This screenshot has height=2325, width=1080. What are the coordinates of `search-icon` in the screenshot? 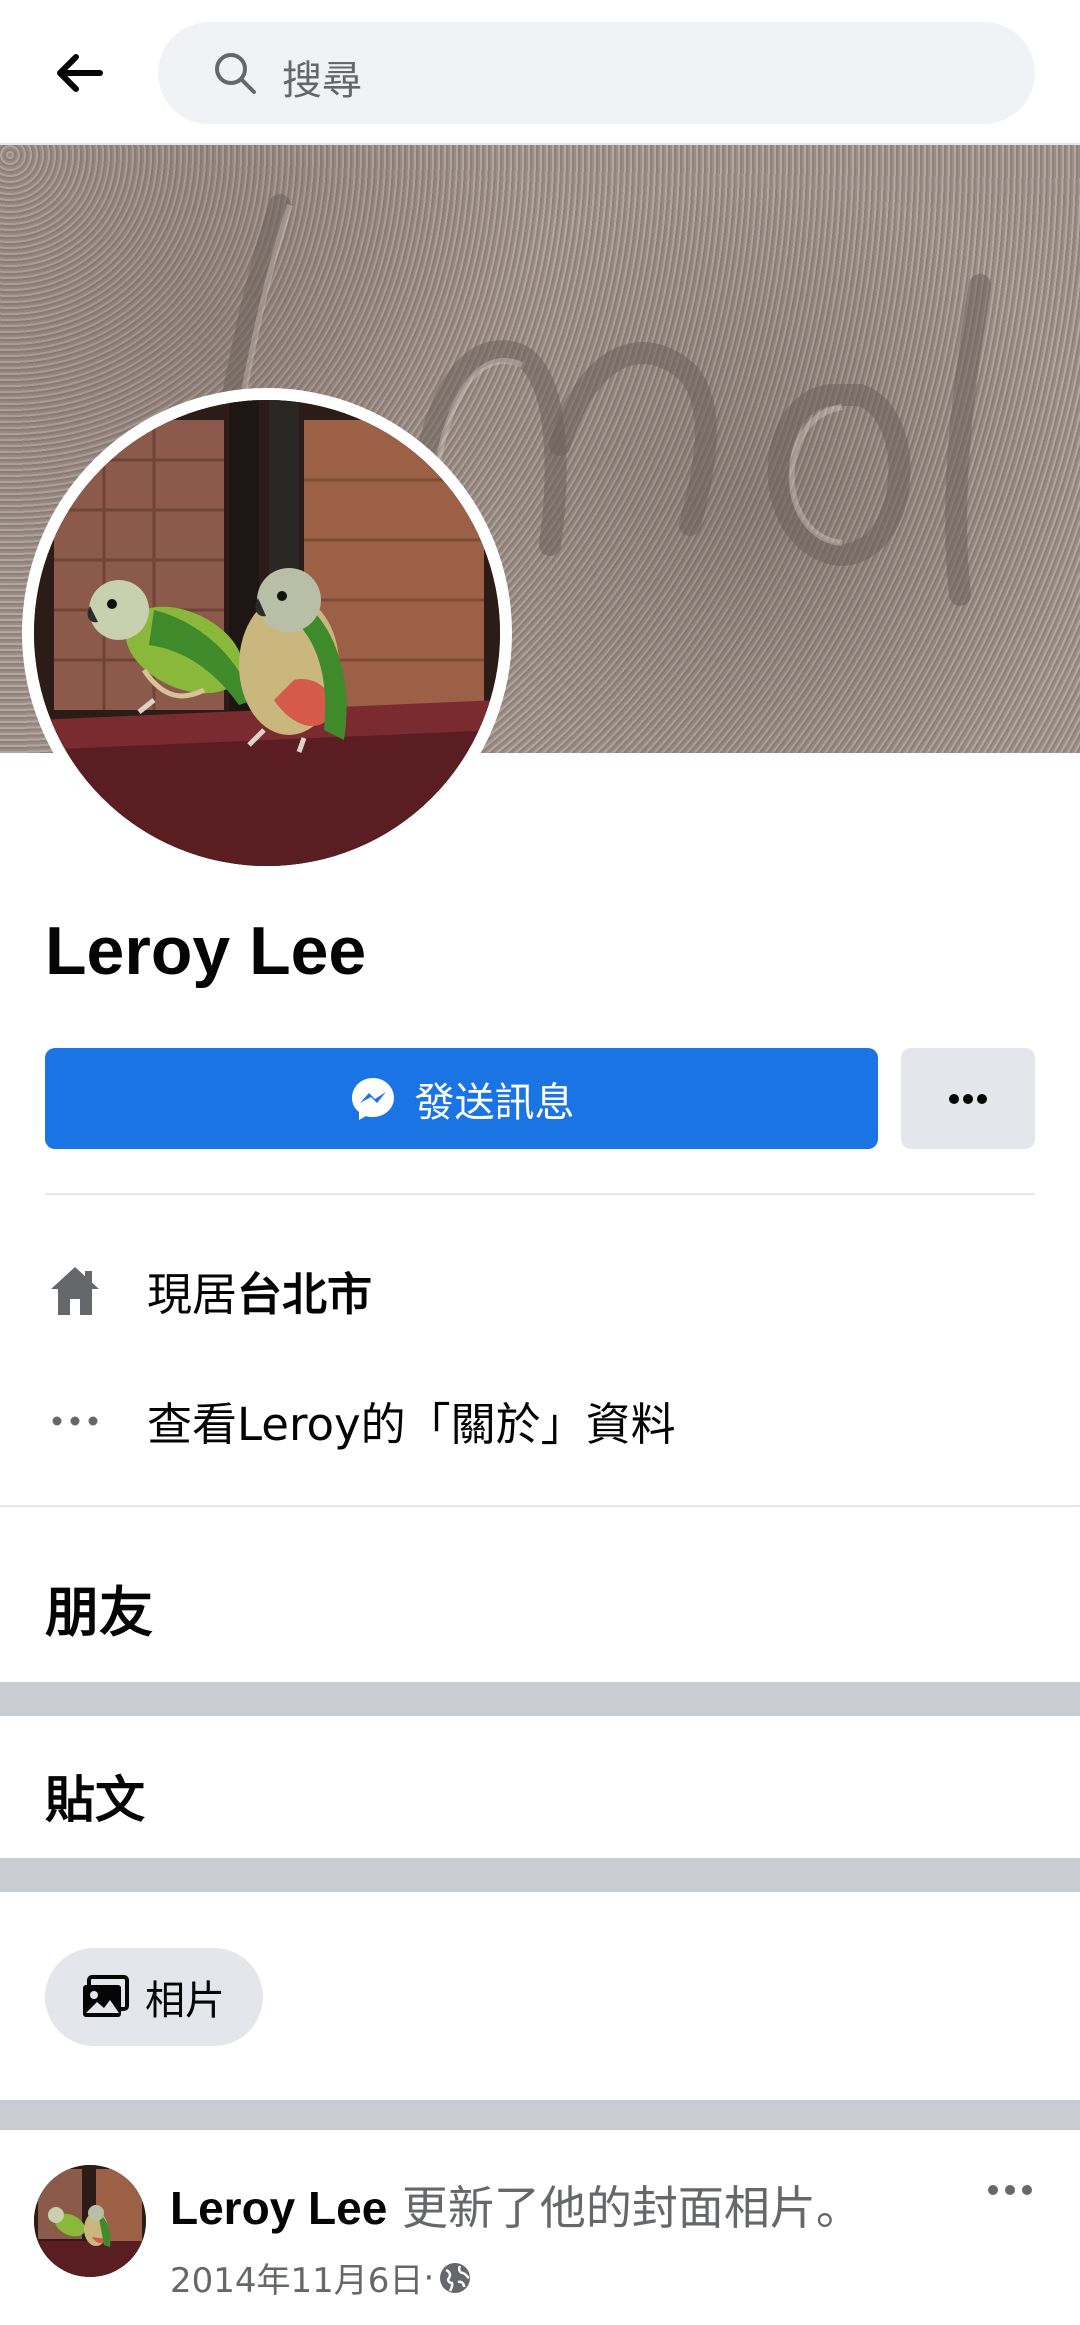 It's located at (235, 73).